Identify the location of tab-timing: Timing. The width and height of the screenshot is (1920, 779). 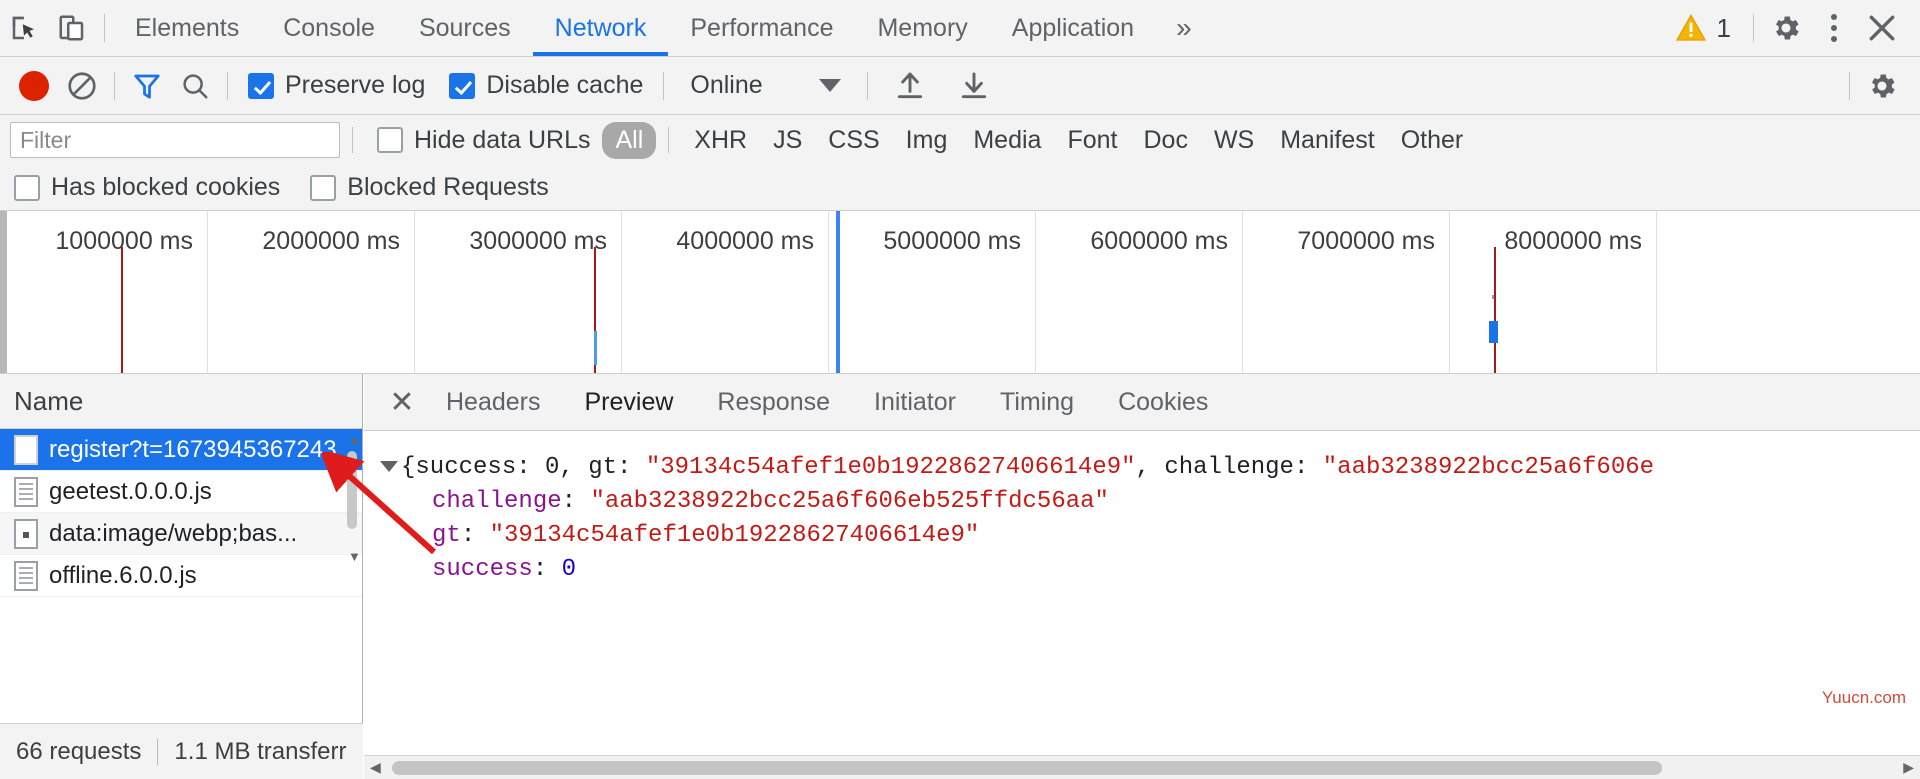
(1037, 402).